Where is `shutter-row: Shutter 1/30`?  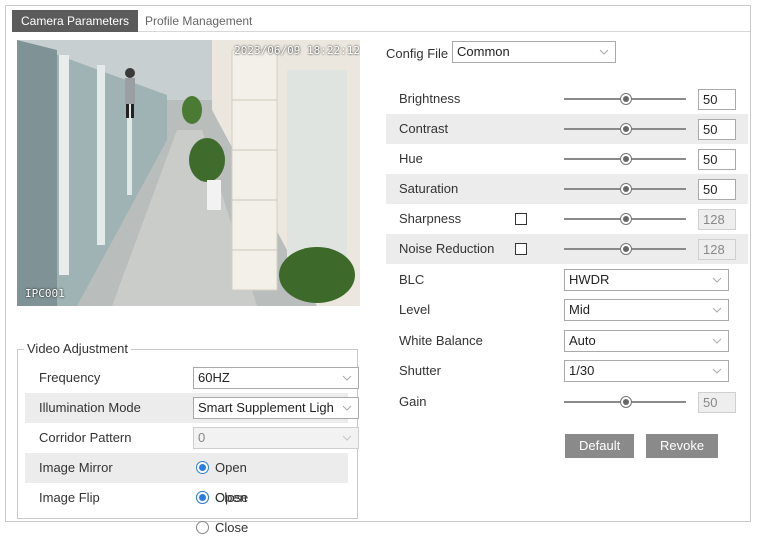 shutter-row: Shutter 1/30 is located at coordinates (567, 371).